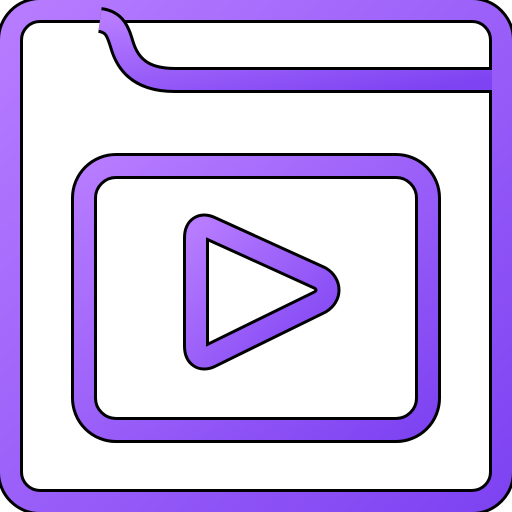  What do you see at coordinates (262, 292) in the screenshot?
I see `play-icon` at bounding box center [262, 292].